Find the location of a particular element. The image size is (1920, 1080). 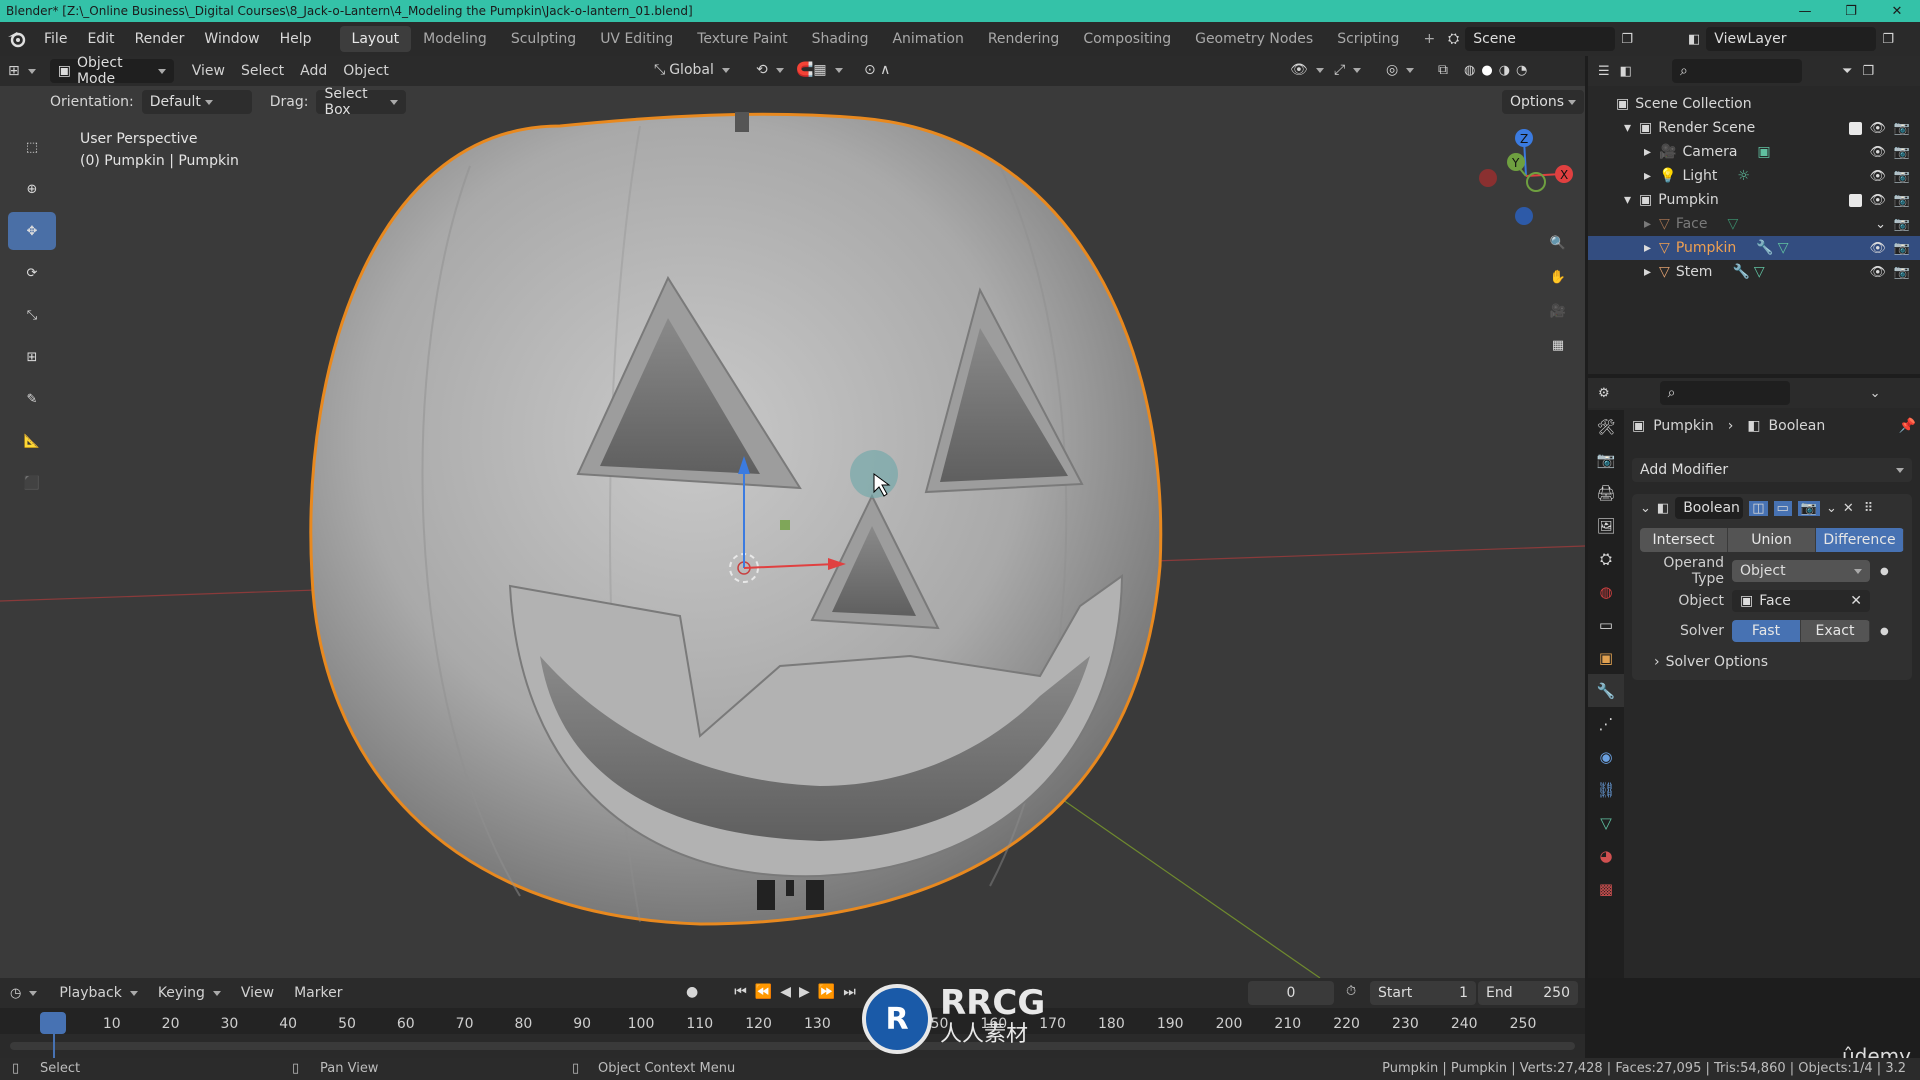

scene-selector: Scene is located at coordinates (1540, 39).